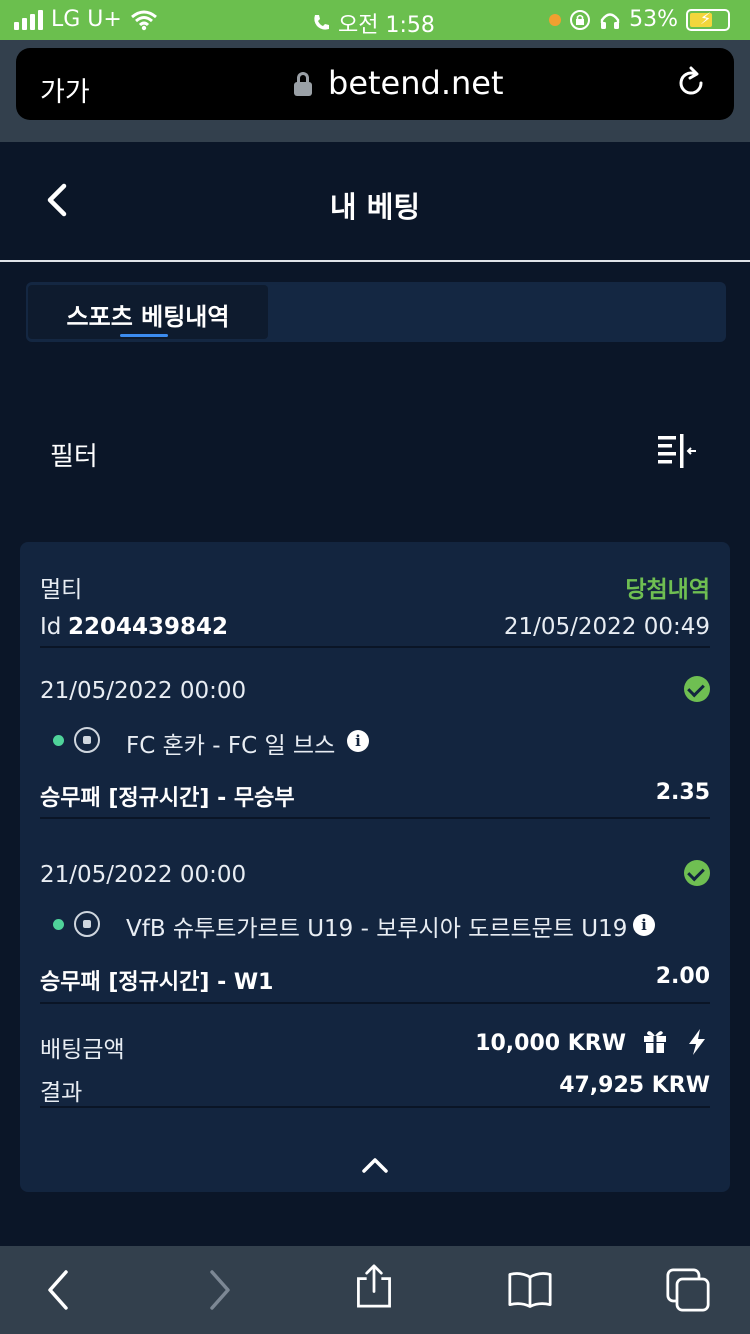 The width and height of the screenshot is (750, 1334). Describe the element at coordinates (144, 335) in the screenshot. I see `tab-active-indicator` at that location.